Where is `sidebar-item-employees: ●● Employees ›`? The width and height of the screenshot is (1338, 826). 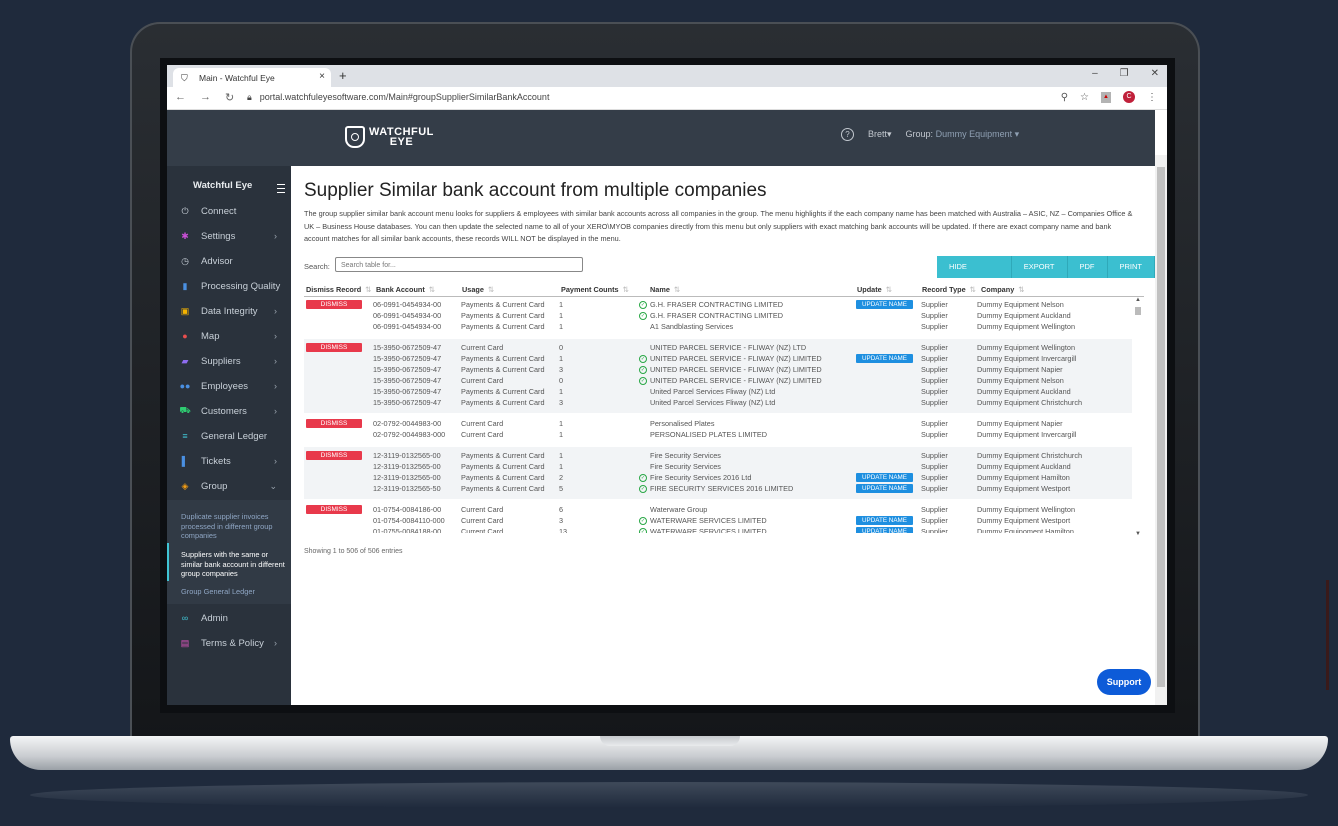 sidebar-item-employees: ●● Employees › is located at coordinates (231, 386).